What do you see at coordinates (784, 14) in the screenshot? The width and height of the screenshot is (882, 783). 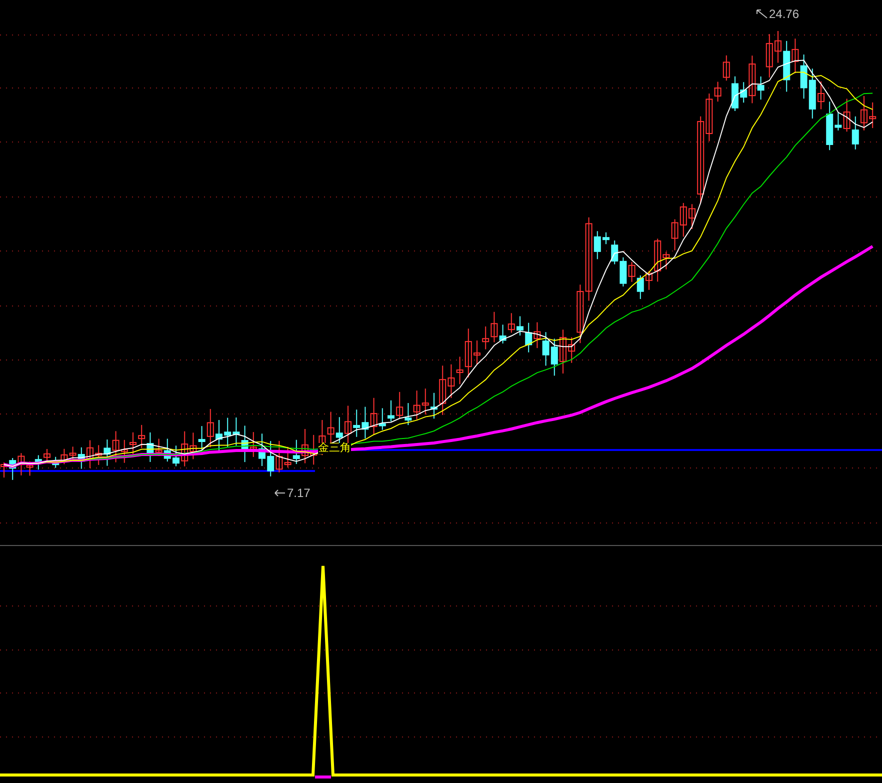 I see `high-price-label: 24.76` at bounding box center [784, 14].